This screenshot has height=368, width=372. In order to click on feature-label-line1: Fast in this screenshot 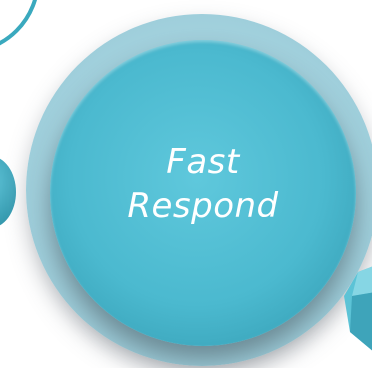, I will do `click(203, 162)`.